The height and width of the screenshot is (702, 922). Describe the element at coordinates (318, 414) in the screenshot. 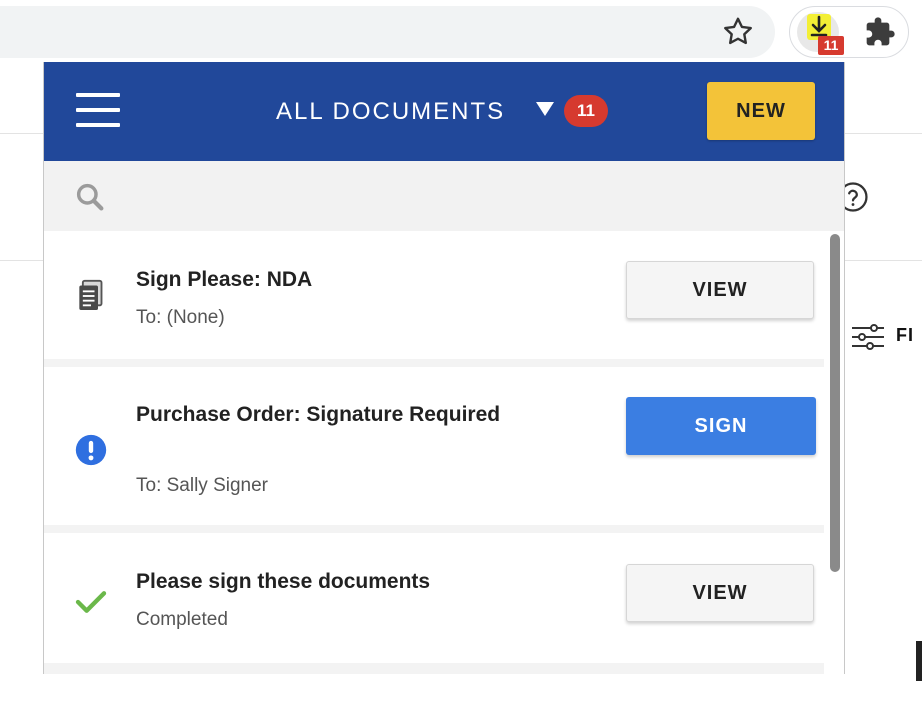

I see `document-title: Purchase Order: Signature Required` at that location.